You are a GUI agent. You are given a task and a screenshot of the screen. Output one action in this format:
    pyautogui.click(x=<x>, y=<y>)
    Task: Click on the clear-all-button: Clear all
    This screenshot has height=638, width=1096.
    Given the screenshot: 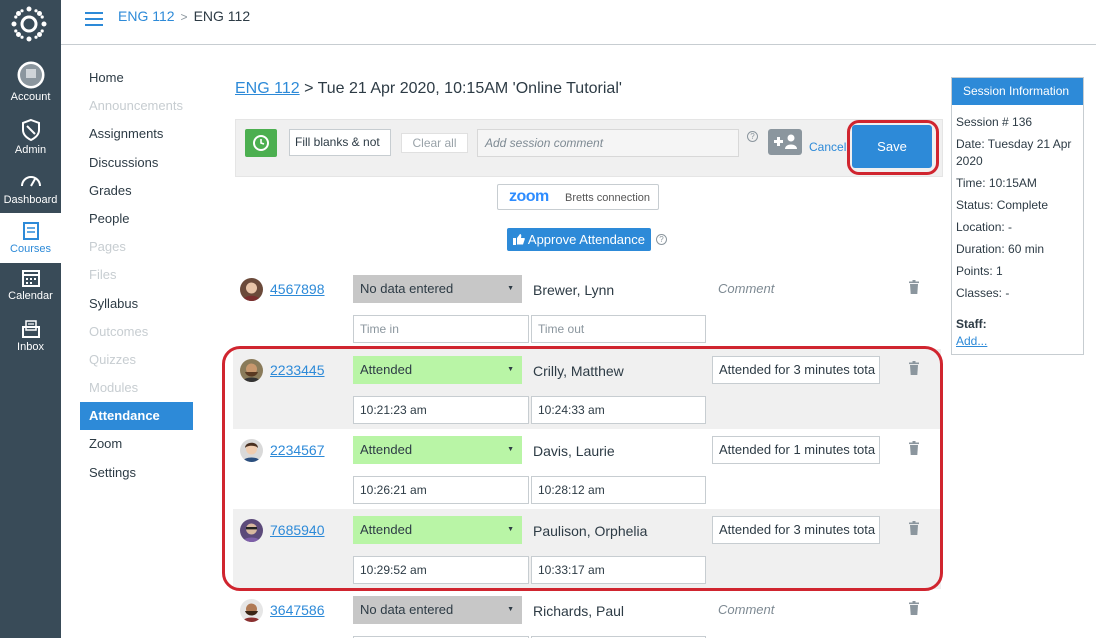 What is the action you would take?
    pyautogui.click(x=434, y=143)
    